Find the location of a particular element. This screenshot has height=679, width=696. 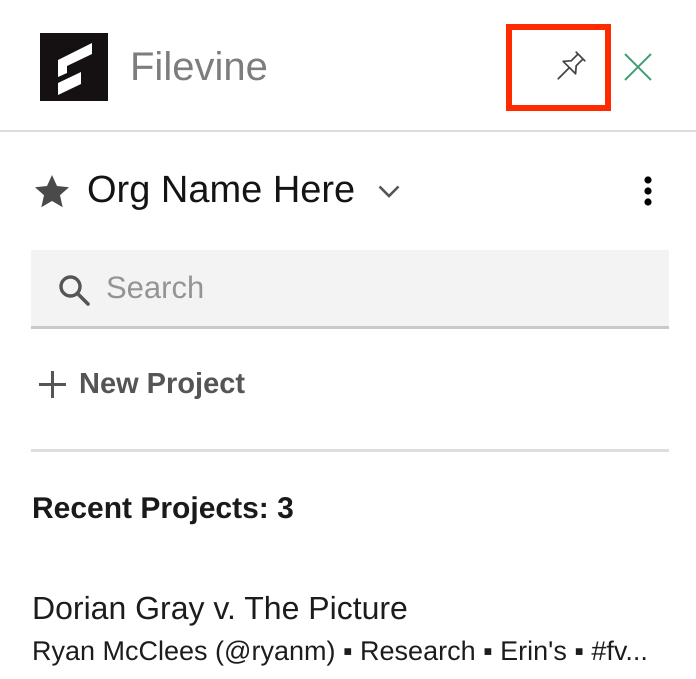

org-selector: Org Name Here is located at coordinates (243, 191).